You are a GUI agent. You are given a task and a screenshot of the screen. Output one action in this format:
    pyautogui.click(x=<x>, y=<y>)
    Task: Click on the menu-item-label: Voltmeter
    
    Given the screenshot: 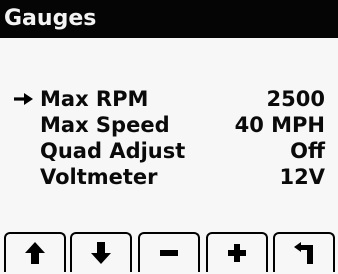 What is the action you would take?
    pyautogui.click(x=99, y=177)
    